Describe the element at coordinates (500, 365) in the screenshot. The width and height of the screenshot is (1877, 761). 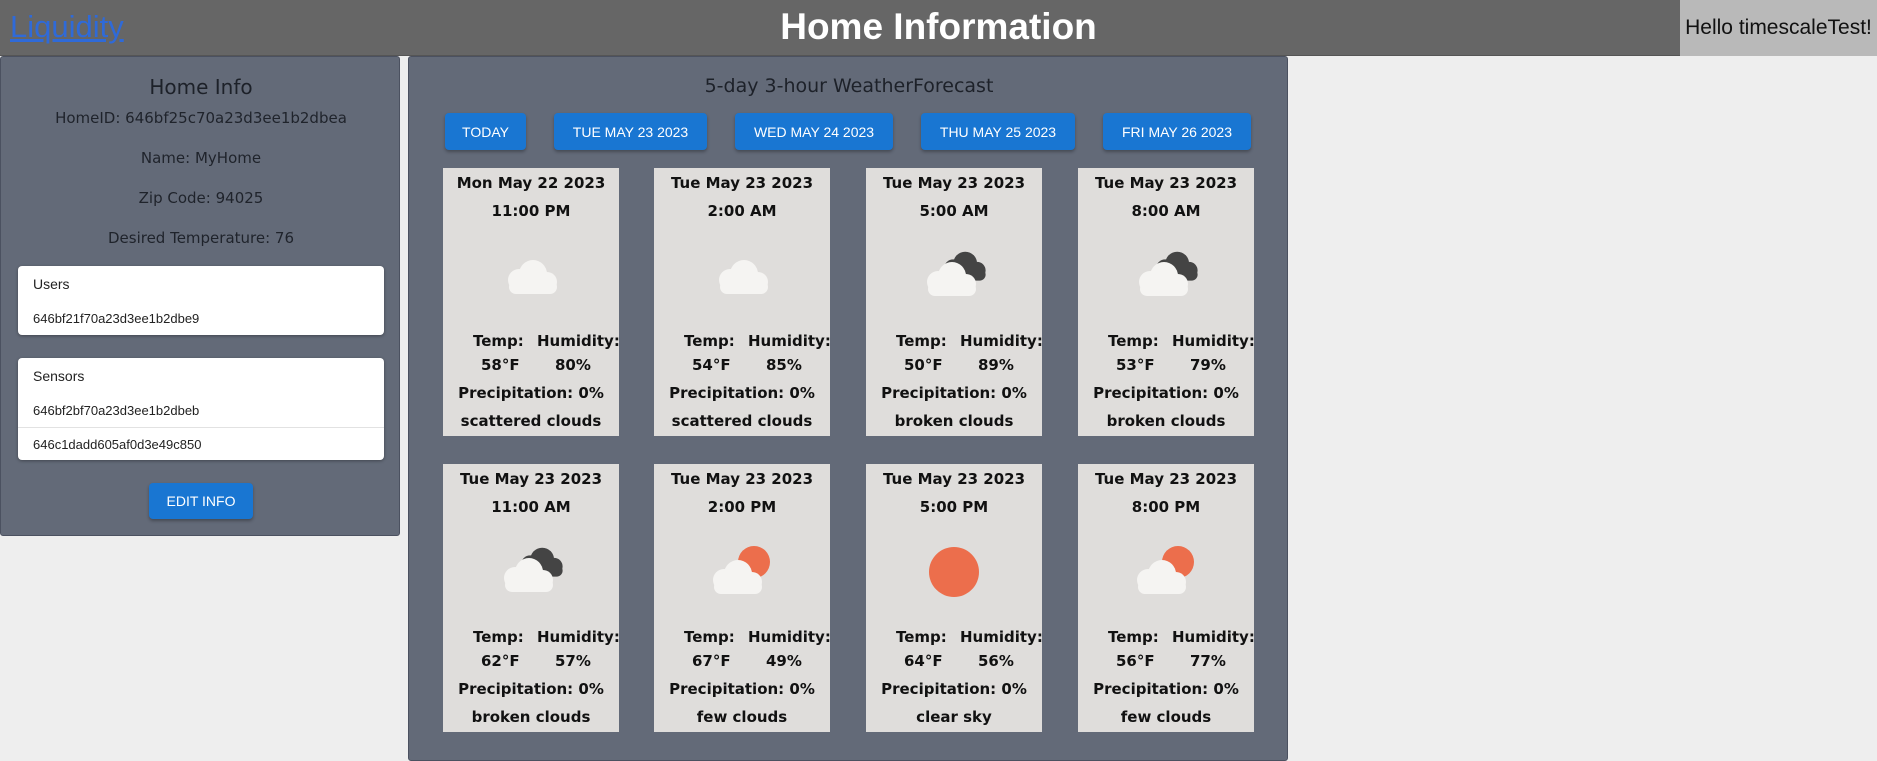
I see `temp-value: 58°F` at that location.